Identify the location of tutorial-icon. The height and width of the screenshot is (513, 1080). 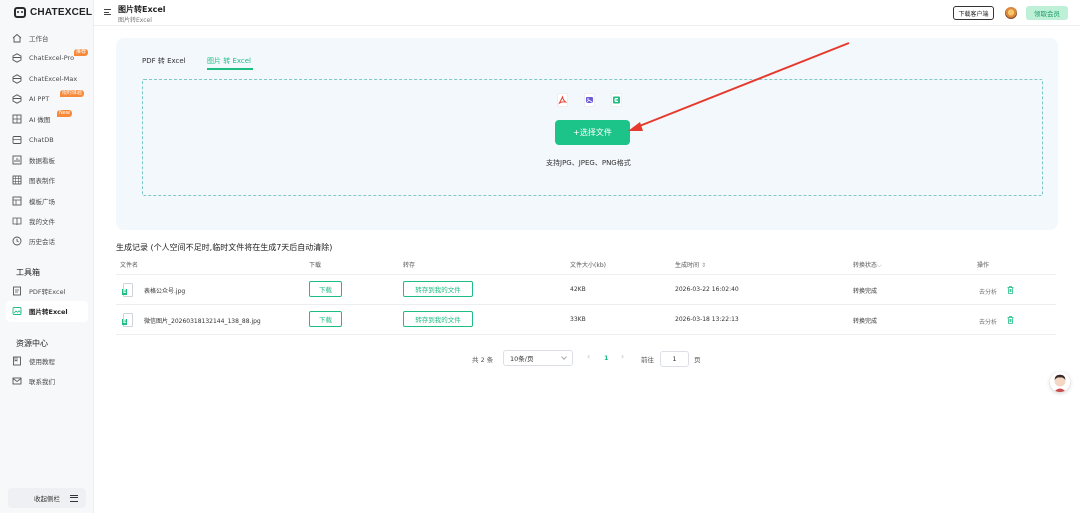
(17, 361).